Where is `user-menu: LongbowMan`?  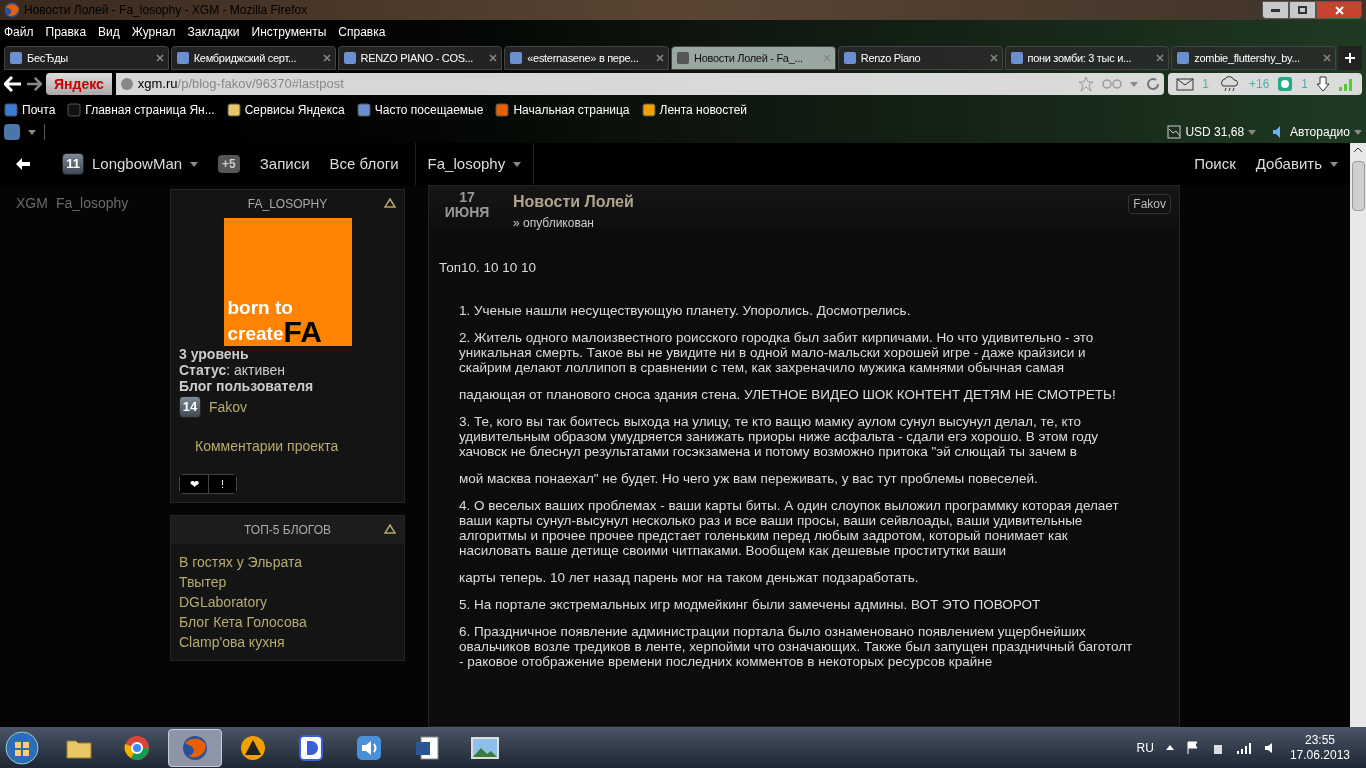 user-menu: LongbowMan is located at coordinates (137, 164).